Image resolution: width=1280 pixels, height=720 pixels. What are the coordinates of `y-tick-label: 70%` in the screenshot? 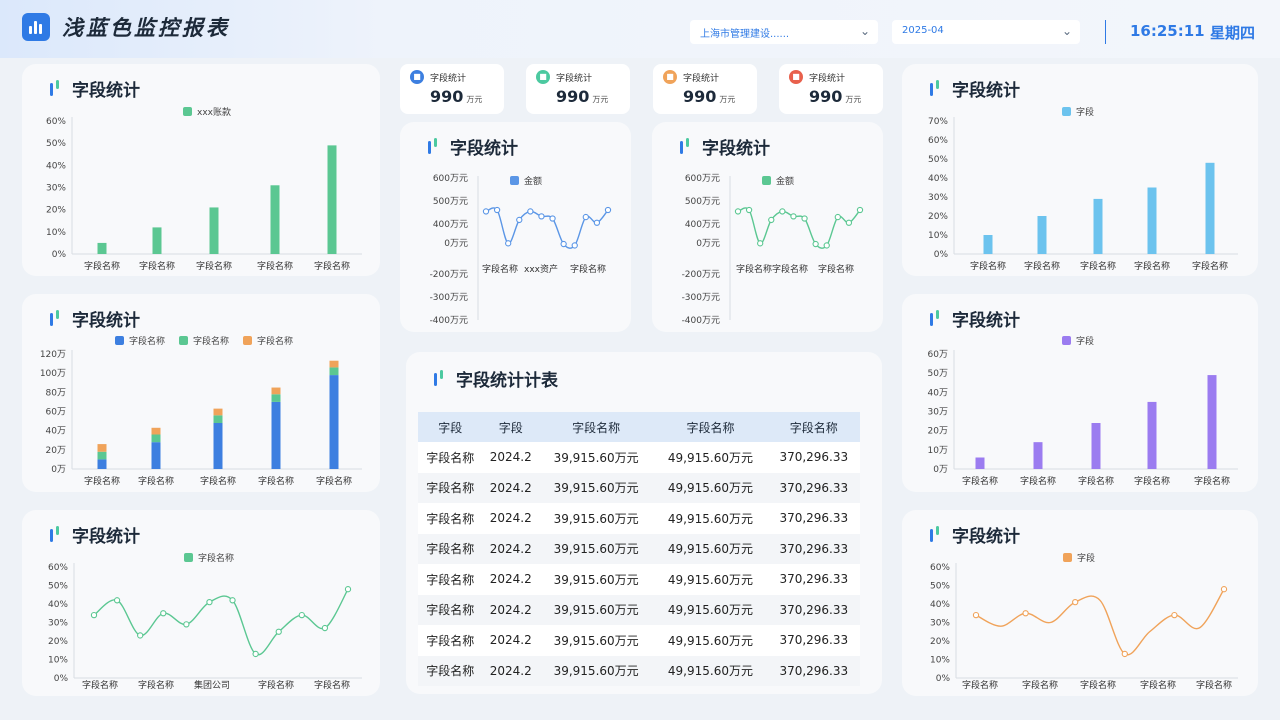 It's located at (938, 122).